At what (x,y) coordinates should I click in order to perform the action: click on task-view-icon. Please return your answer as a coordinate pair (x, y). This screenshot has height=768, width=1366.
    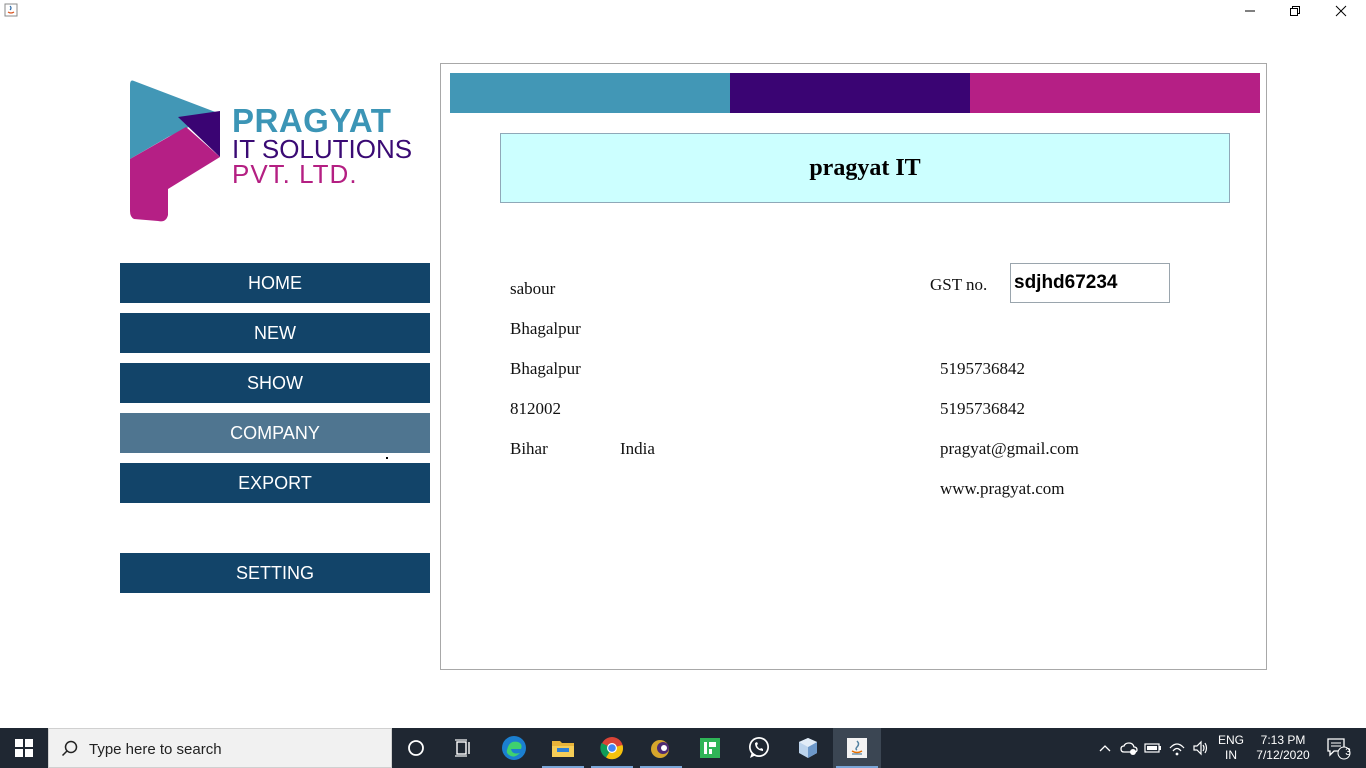
    Looking at the image, I should click on (462, 748).